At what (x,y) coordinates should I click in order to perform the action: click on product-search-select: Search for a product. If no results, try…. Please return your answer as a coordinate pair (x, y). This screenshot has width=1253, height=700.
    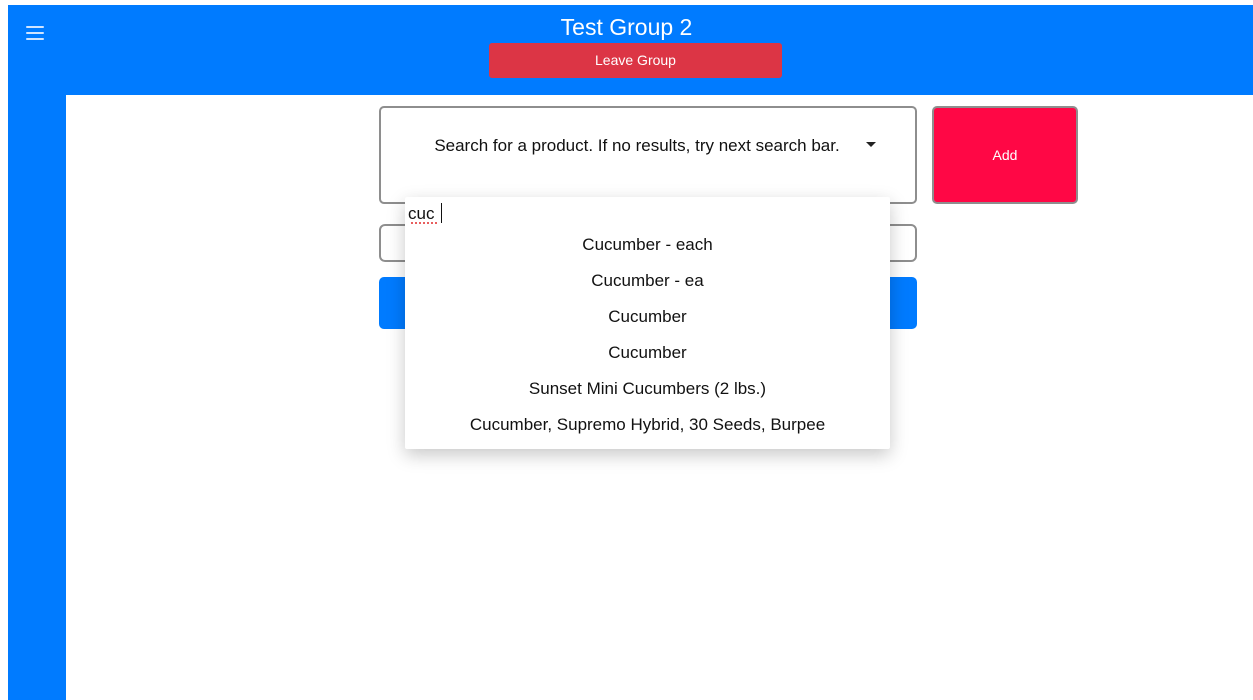
    Looking at the image, I should click on (648, 155).